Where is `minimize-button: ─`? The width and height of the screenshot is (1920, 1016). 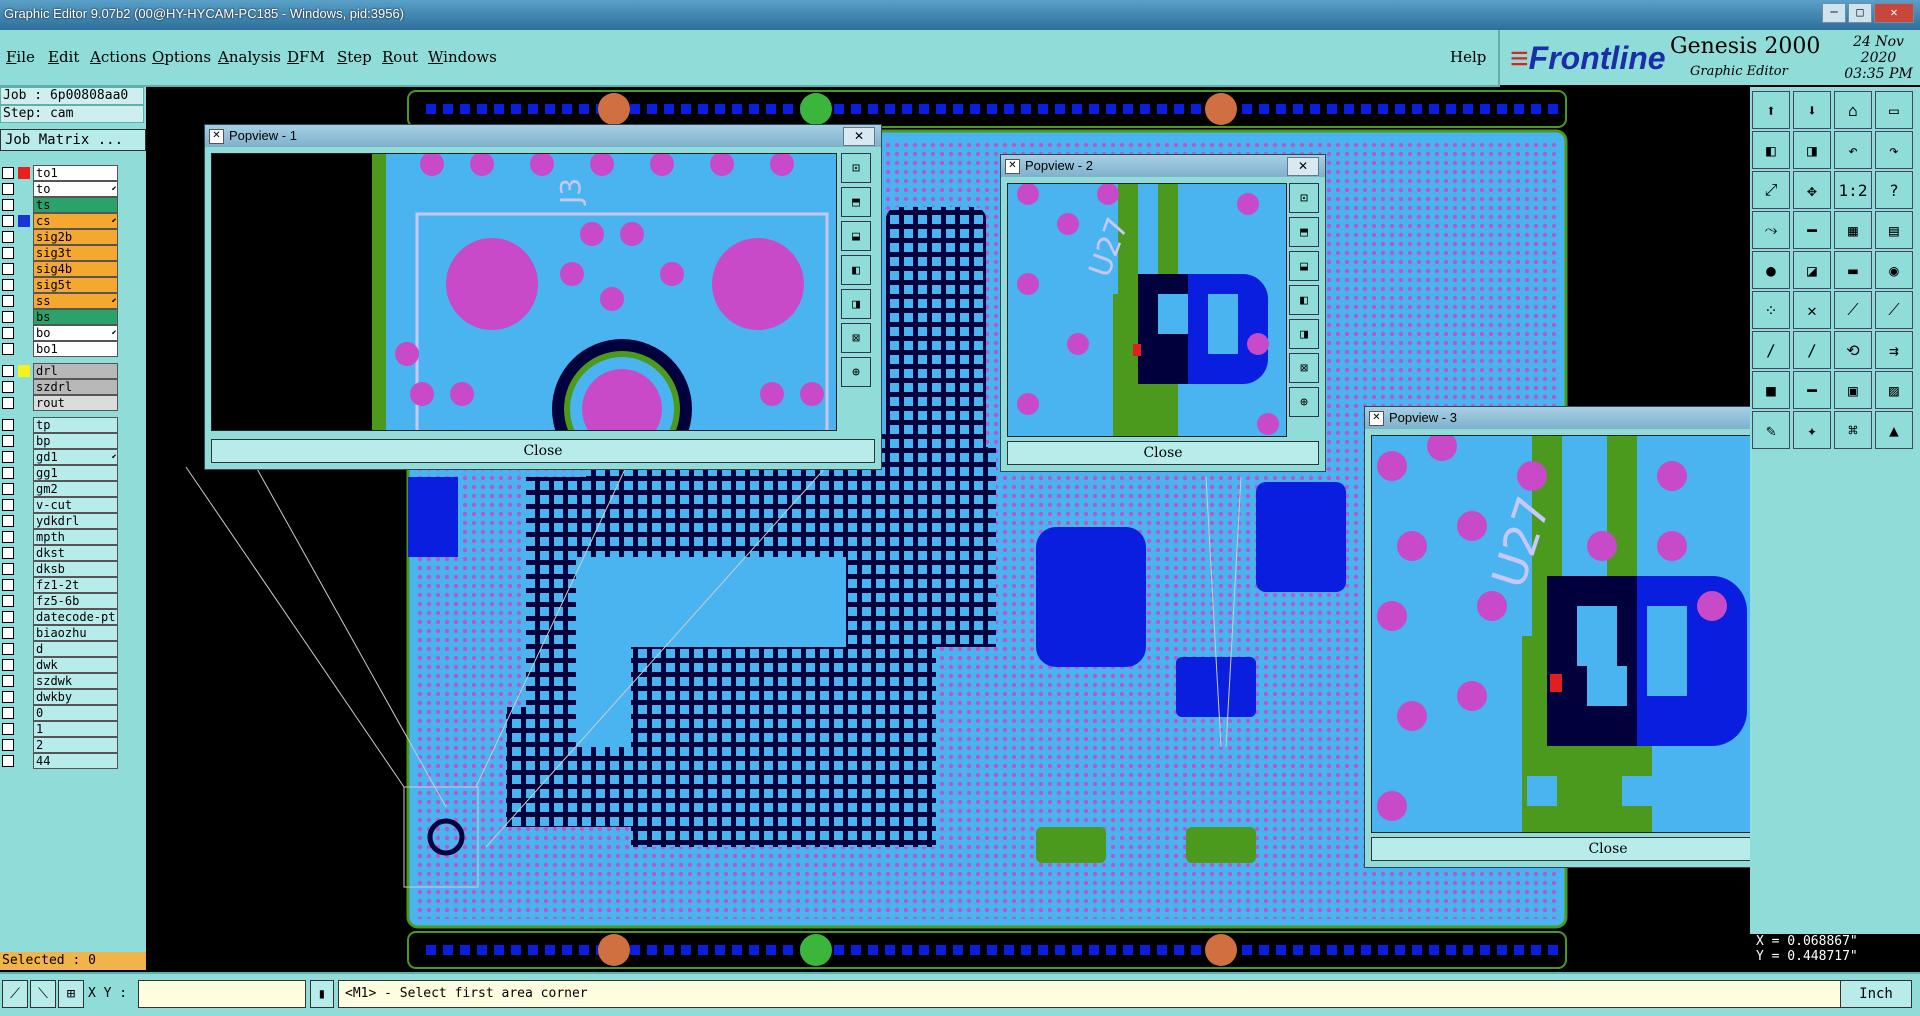 minimize-button: ─ is located at coordinates (1834, 13).